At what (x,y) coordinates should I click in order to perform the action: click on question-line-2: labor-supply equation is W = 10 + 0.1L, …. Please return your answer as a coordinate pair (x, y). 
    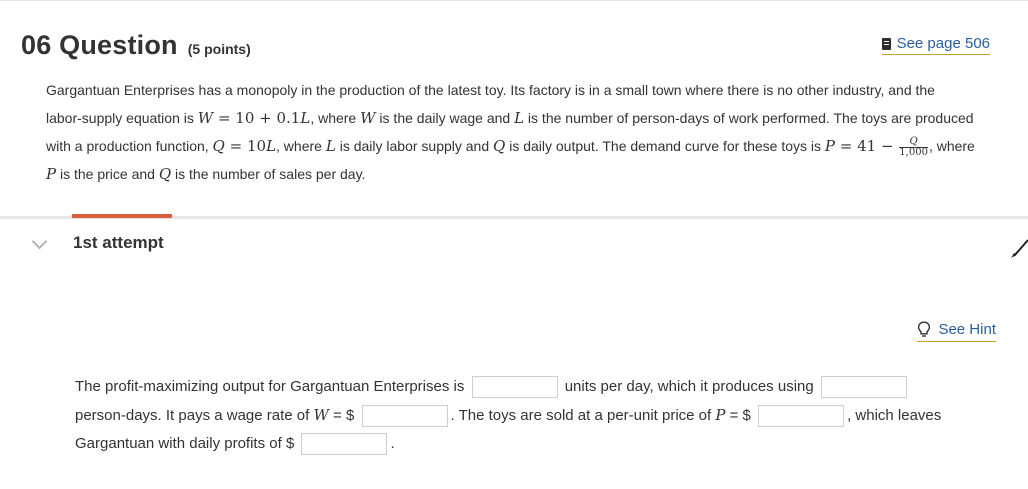
    Looking at the image, I should click on (510, 118).